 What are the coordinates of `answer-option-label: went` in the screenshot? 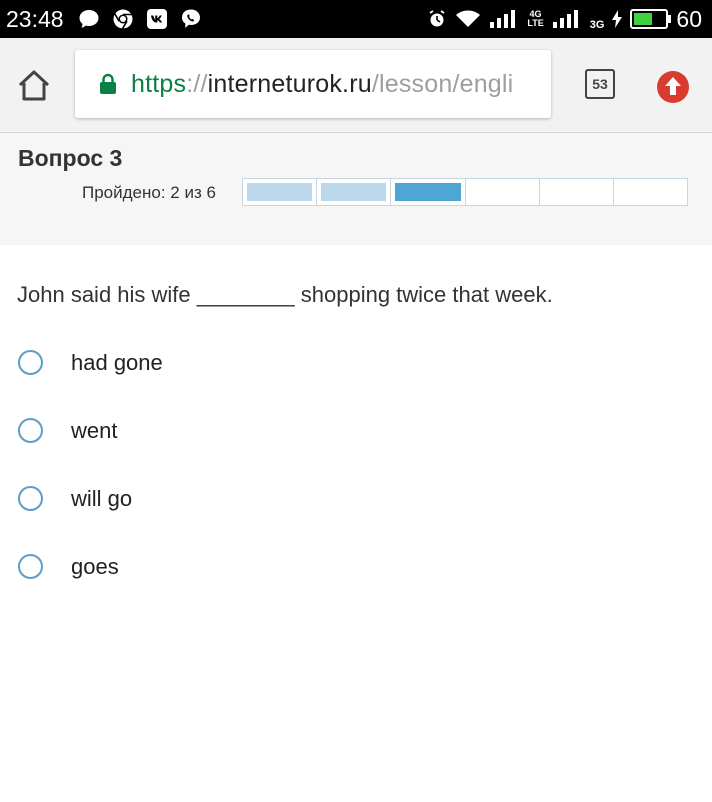 It's located at (94, 430).